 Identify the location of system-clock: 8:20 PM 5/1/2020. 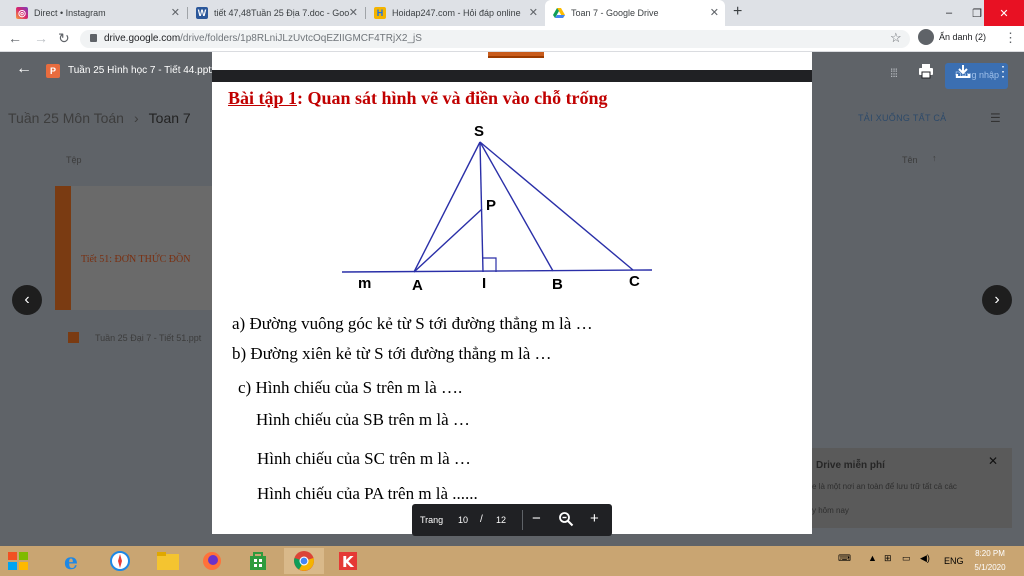
(990, 561).